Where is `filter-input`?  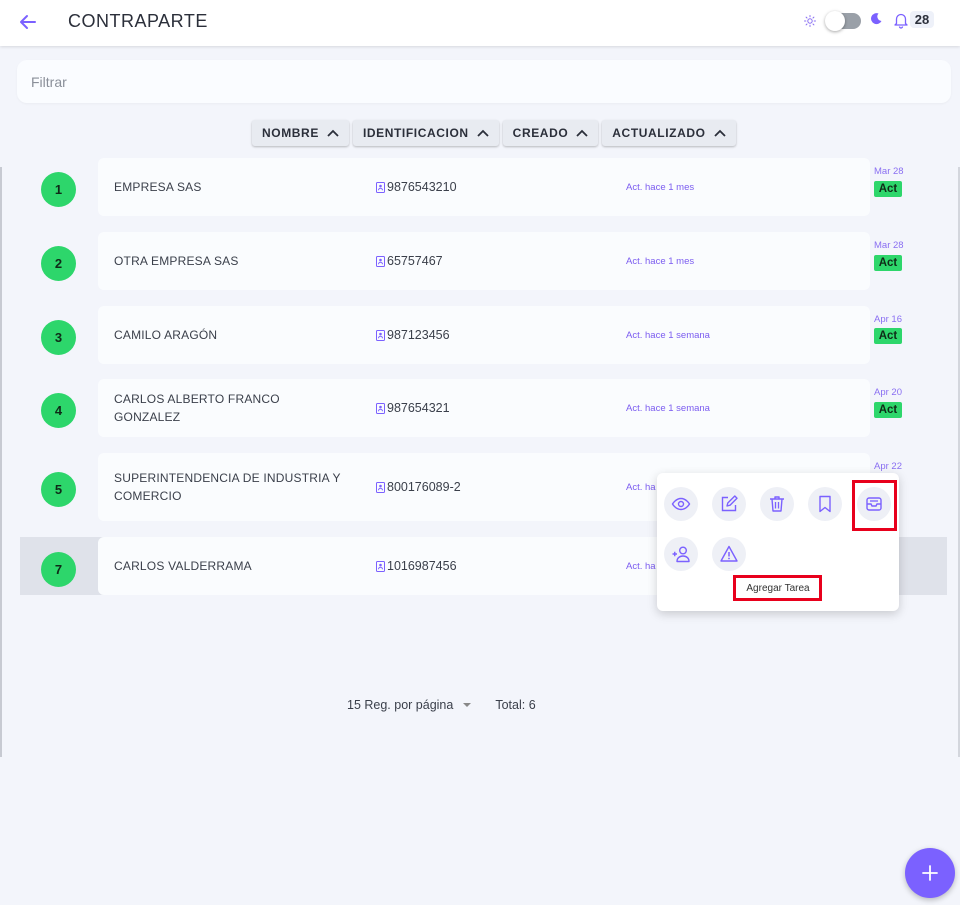 filter-input is located at coordinates (484, 81).